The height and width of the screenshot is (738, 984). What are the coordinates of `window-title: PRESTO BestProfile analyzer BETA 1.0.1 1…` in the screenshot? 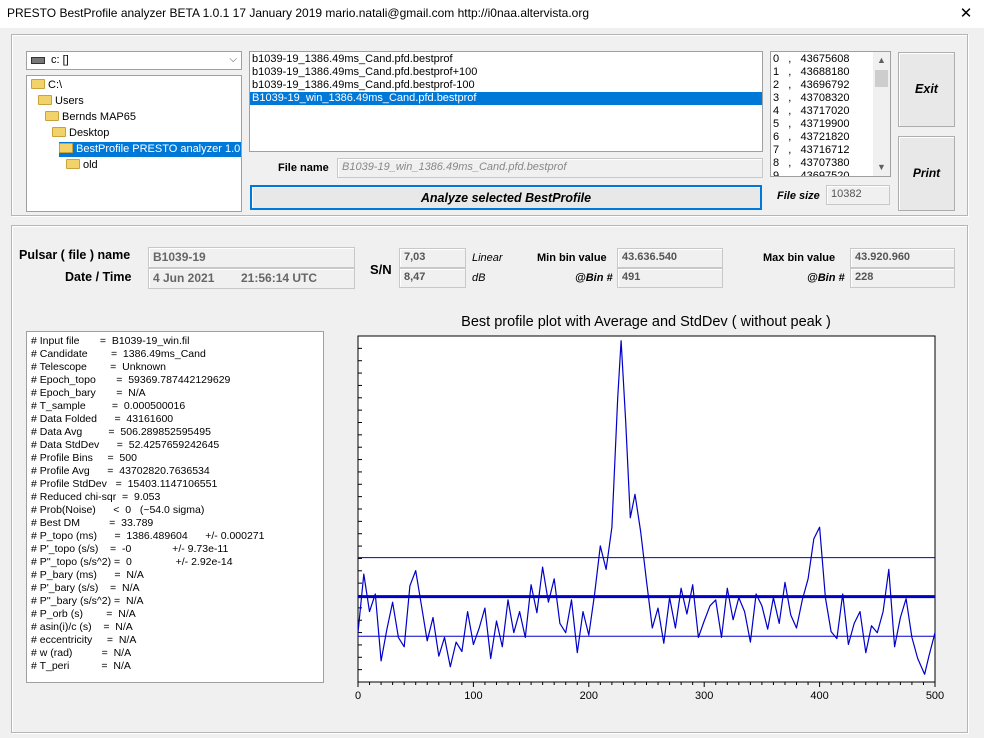 It's located at (298, 13).